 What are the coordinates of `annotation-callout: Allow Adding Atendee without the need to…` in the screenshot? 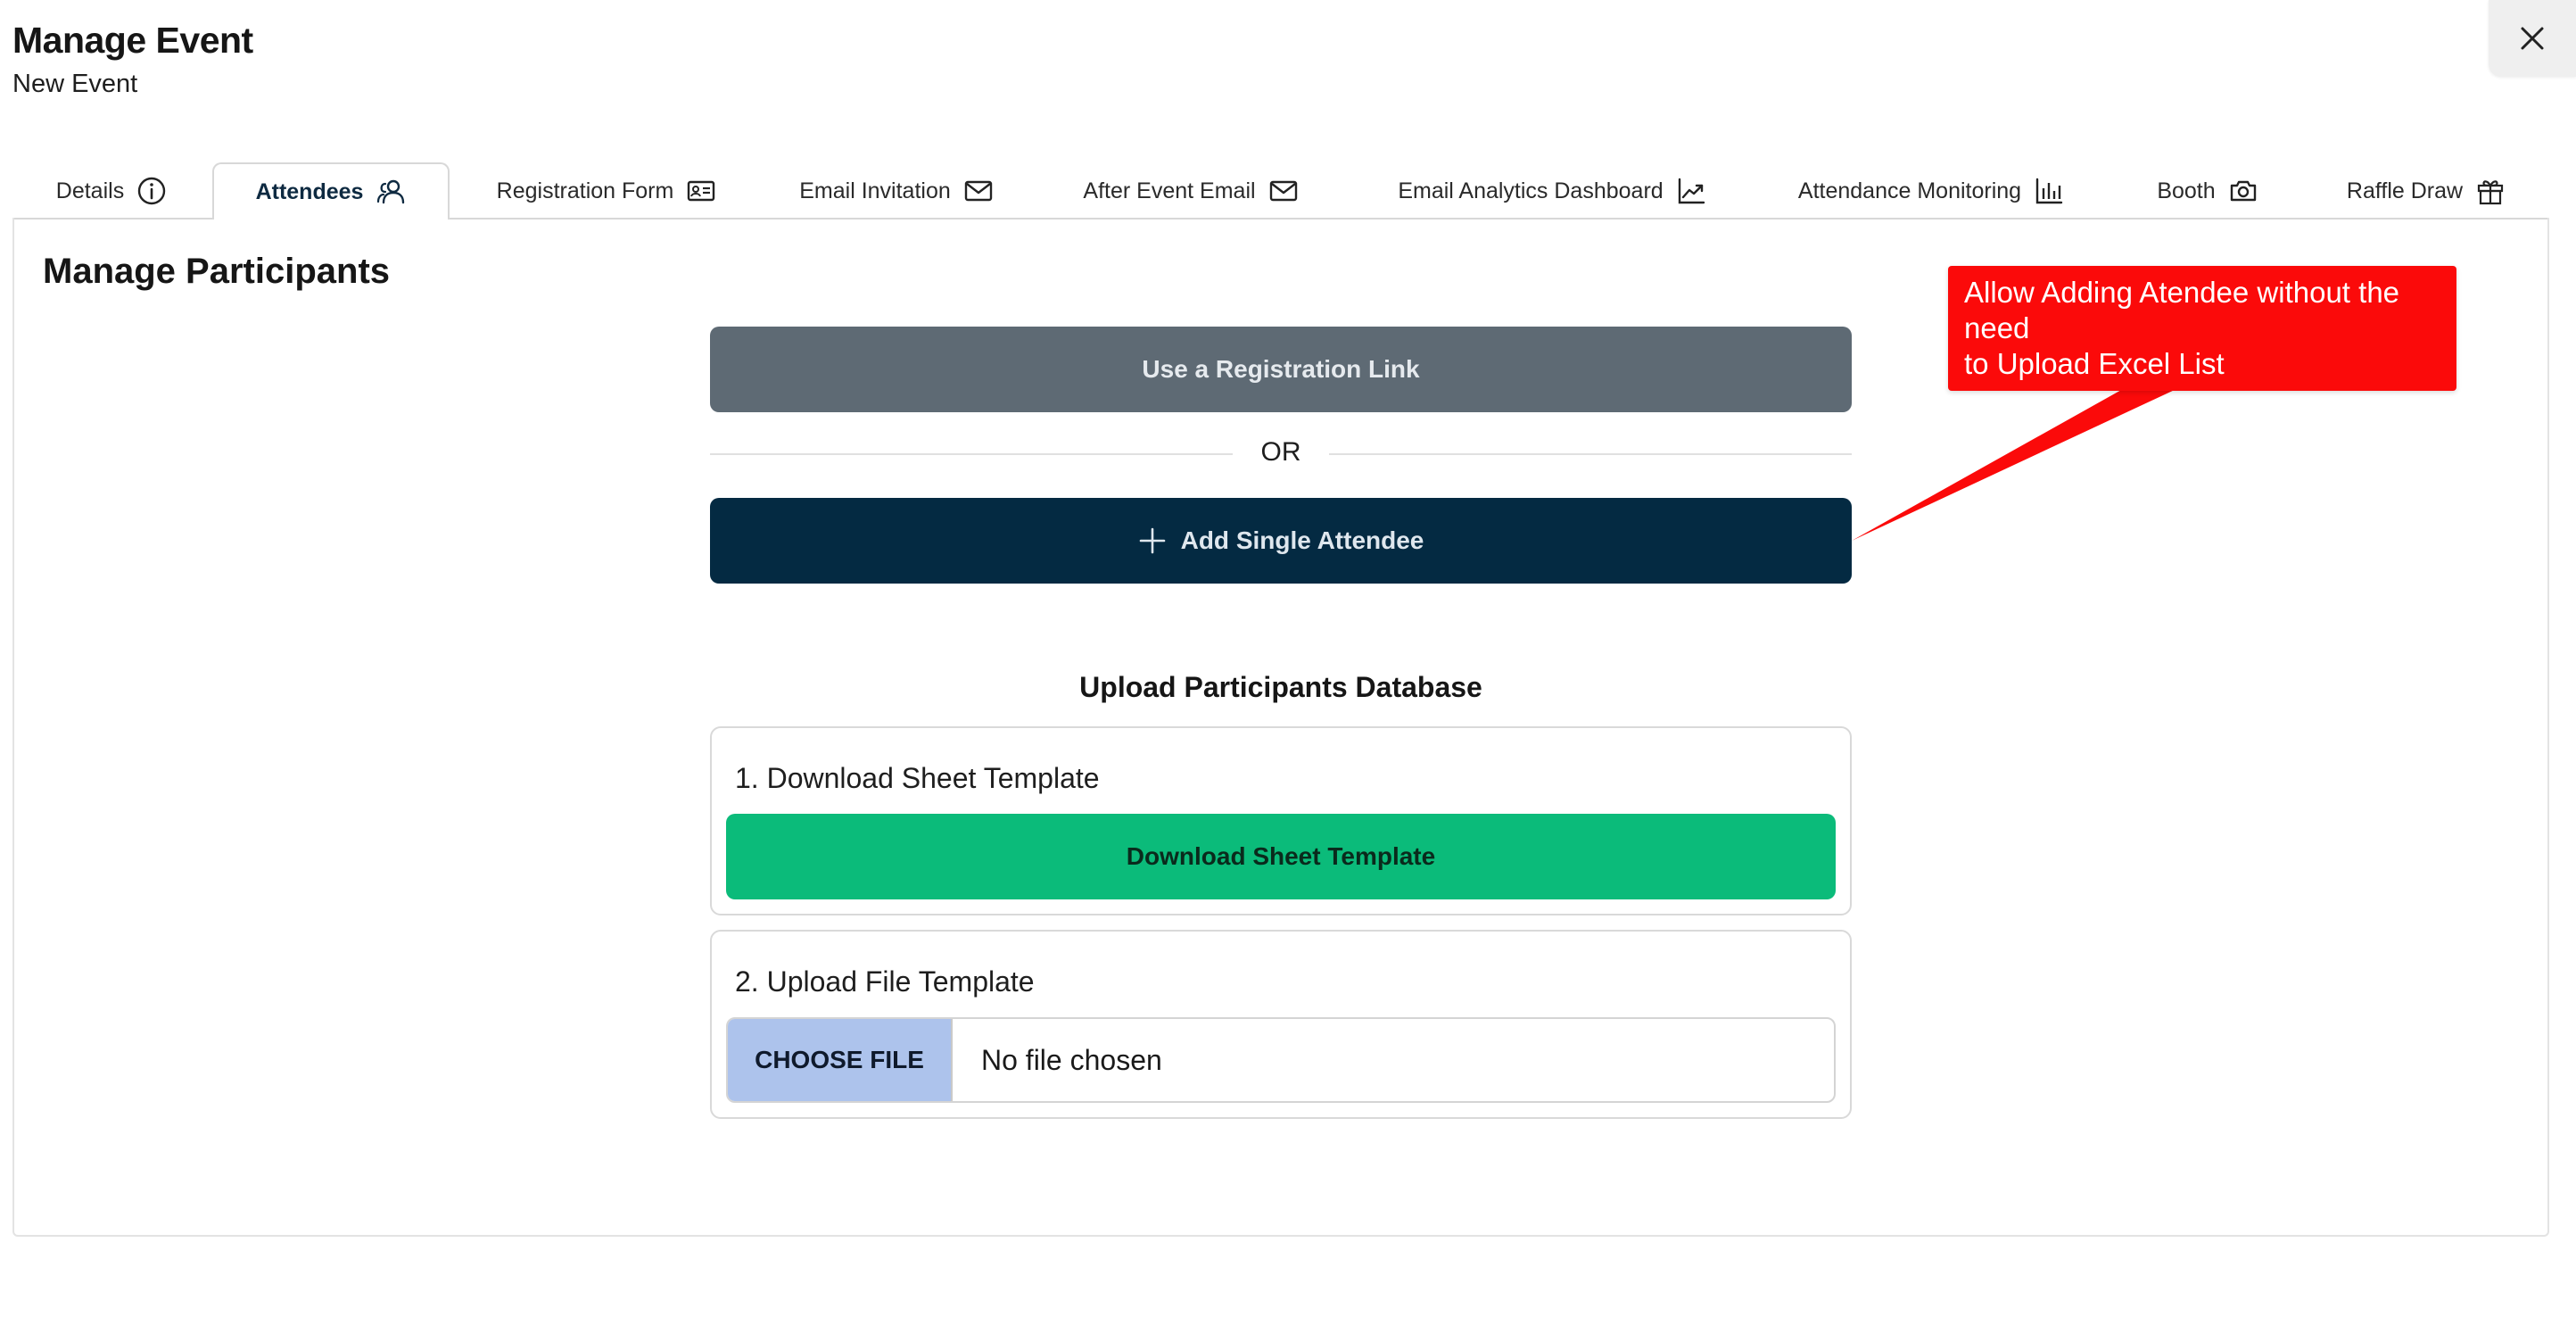 It's located at (2202, 328).